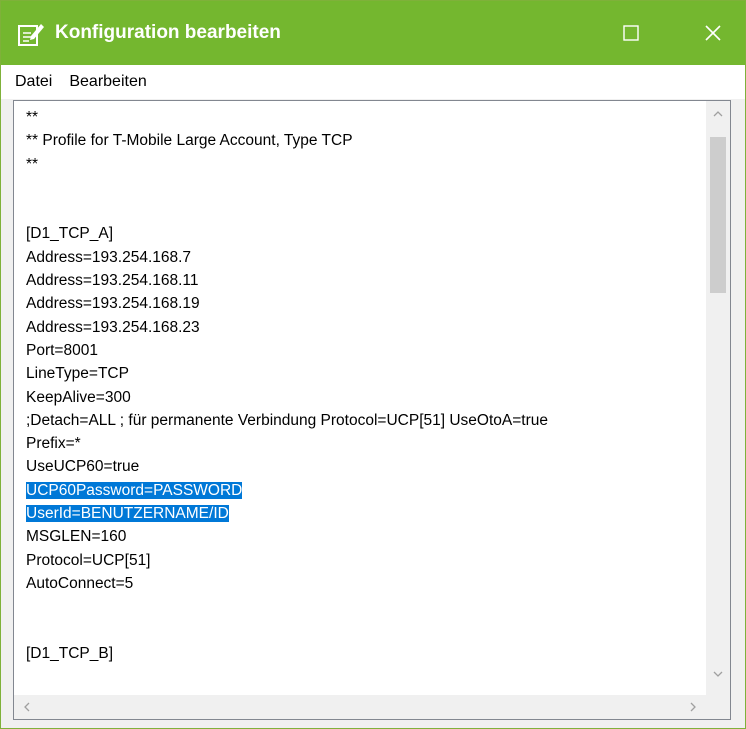 This screenshot has height=729, width=746. I want to click on text-line: KeepAlive=300, so click(365, 397).